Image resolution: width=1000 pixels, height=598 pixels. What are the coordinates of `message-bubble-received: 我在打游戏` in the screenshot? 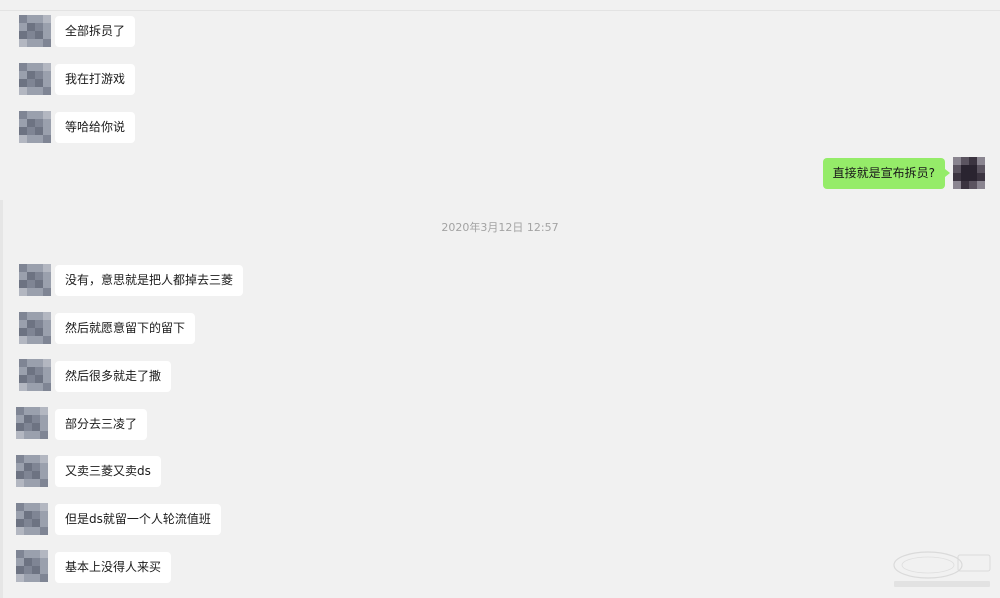 It's located at (95, 79).